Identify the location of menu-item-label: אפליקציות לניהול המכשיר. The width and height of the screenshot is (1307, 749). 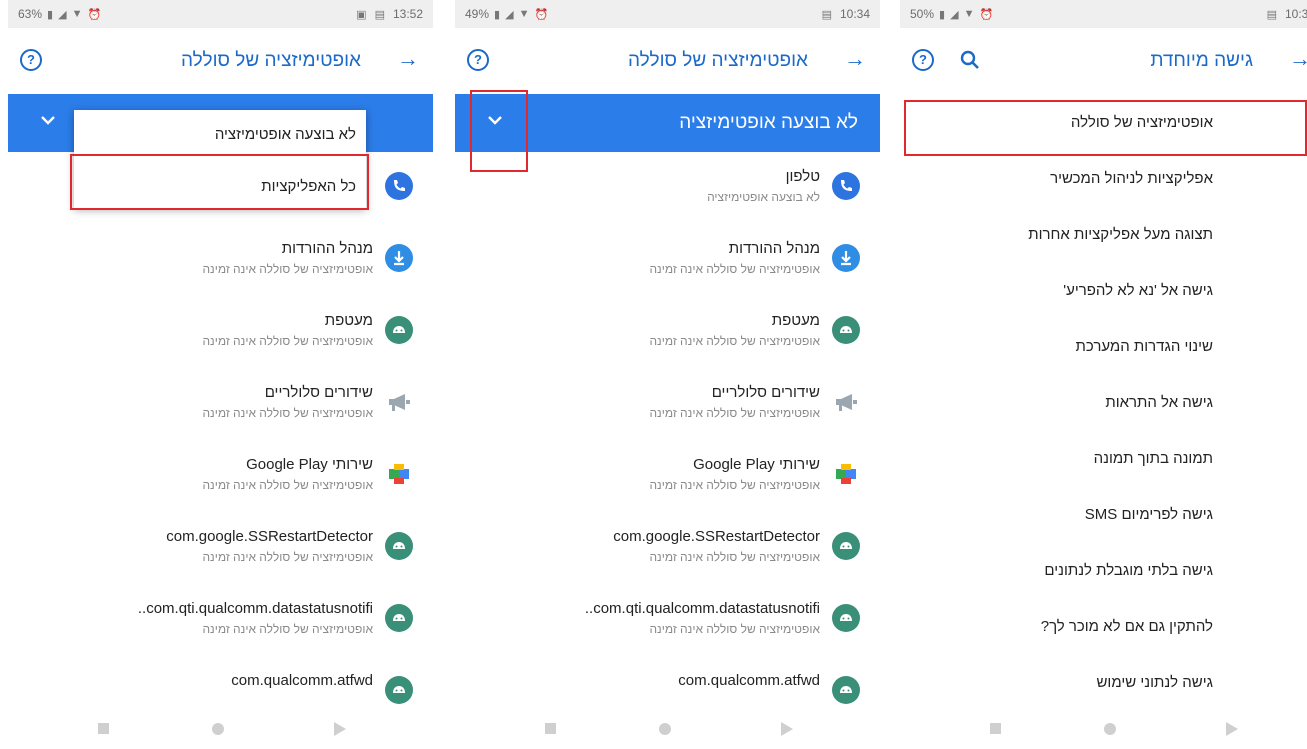
(1131, 178).